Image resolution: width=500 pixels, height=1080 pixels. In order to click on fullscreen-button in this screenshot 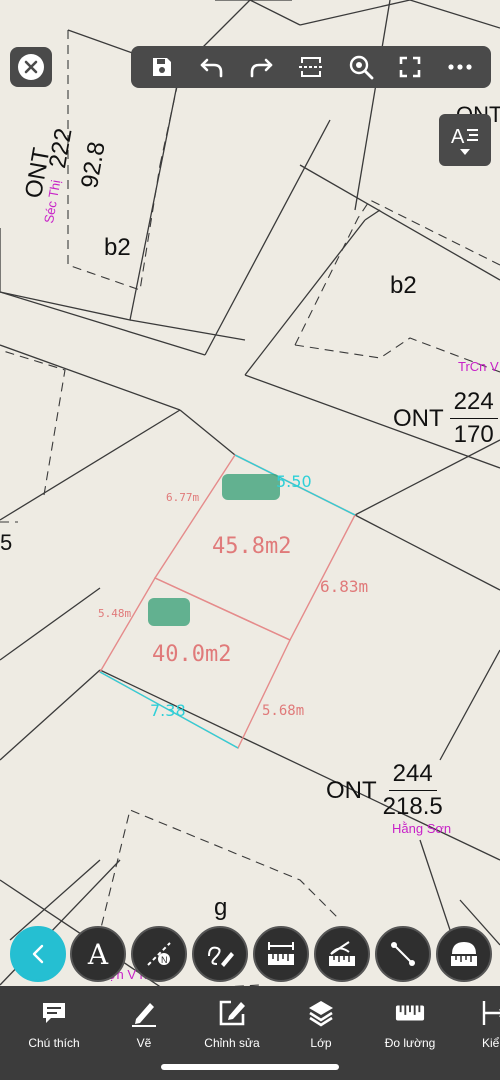, I will do `click(410, 67)`.